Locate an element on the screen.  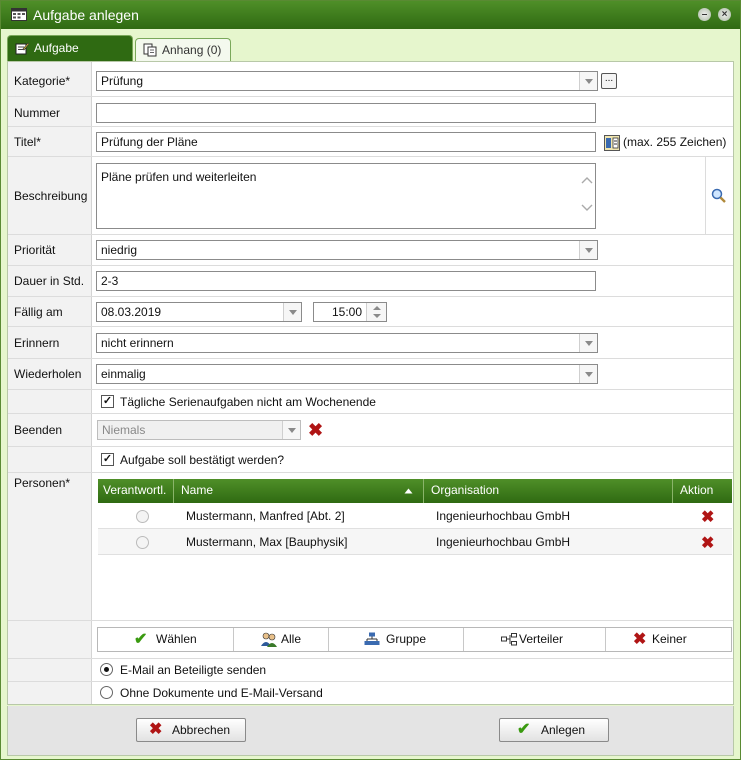
titel-hint: (max. 255 Zeichen) is located at coordinates (675, 142).